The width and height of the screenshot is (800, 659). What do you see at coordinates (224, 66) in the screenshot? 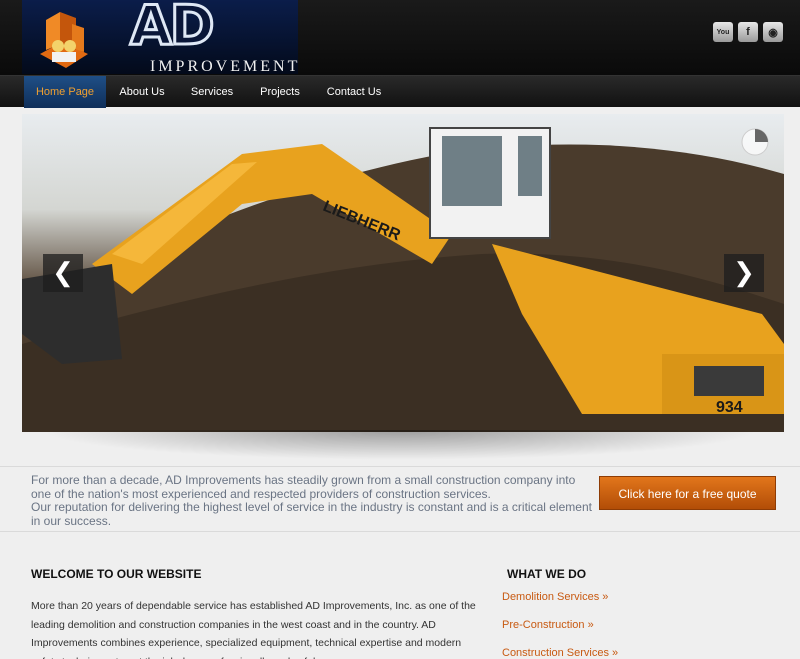
I see `logo-word: IMPROVEMENTS` at bounding box center [224, 66].